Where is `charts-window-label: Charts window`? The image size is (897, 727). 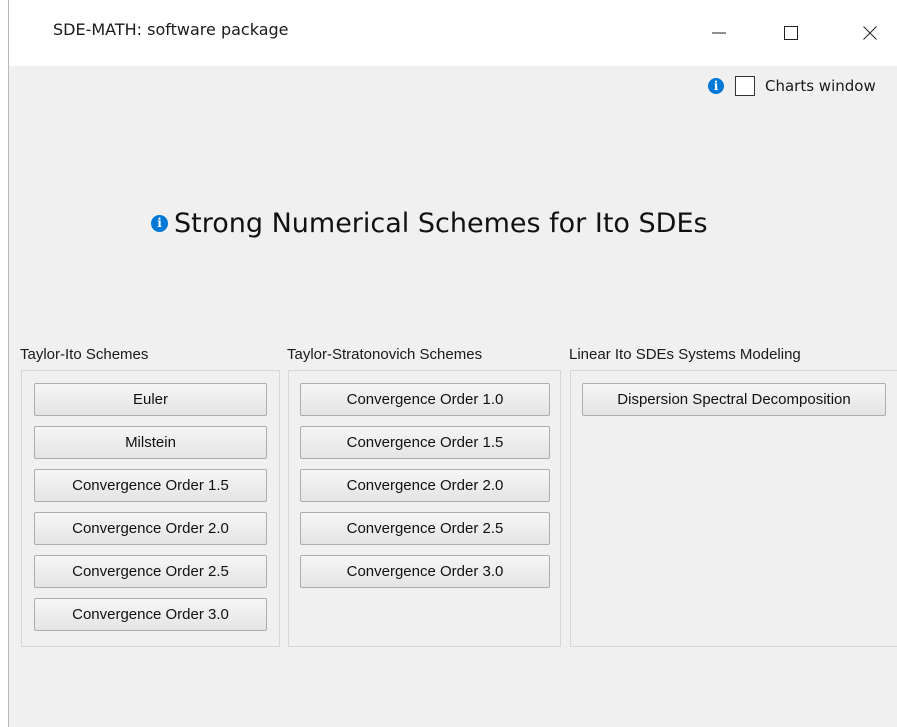 charts-window-label: Charts window is located at coordinates (820, 86).